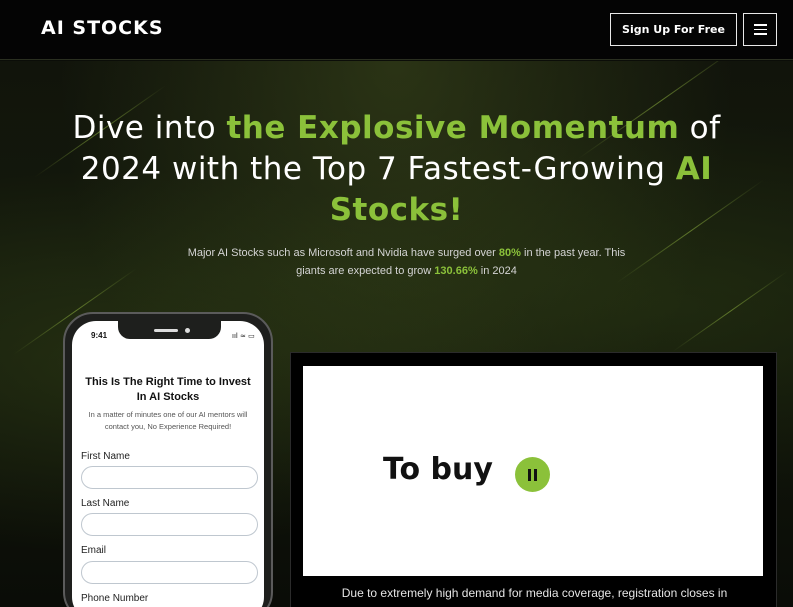 The height and width of the screenshot is (607, 793). I want to click on top-header: AI STOCKS Sign Up For Free, so click(396, 30).